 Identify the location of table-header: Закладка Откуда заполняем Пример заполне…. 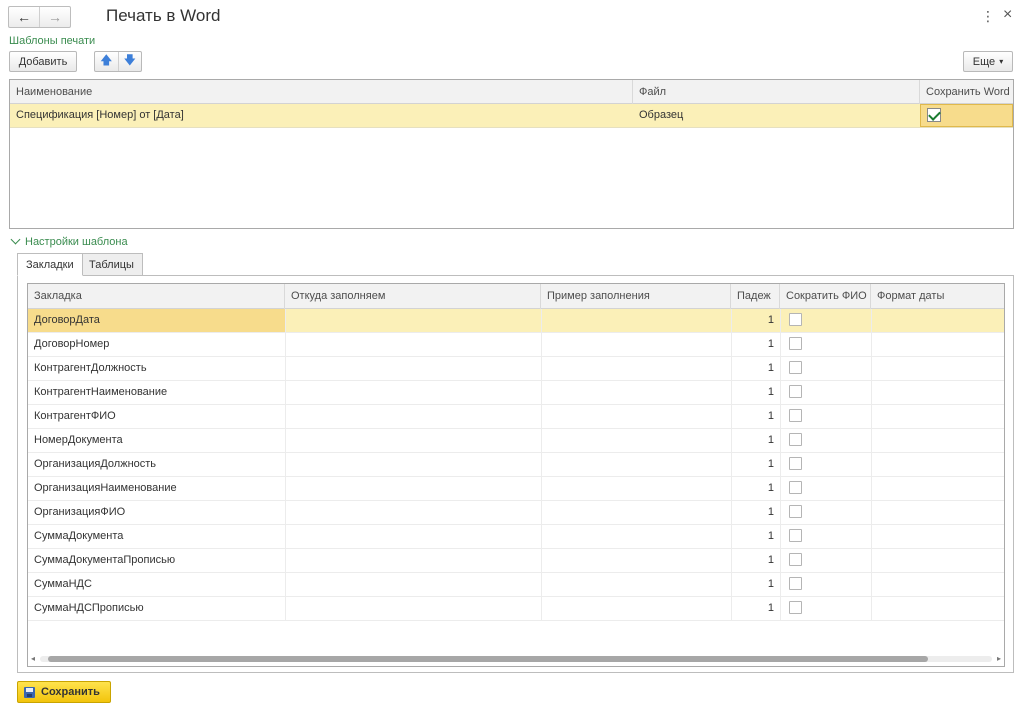
(516, 296).